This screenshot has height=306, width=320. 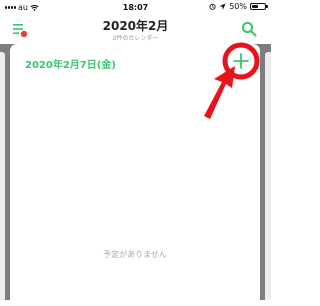 What do you see at coordinates (135, 38) in the screenshot?
I see `calendar-count-subtitle: 2件のカレンダー` at bounding box center [135, 38].